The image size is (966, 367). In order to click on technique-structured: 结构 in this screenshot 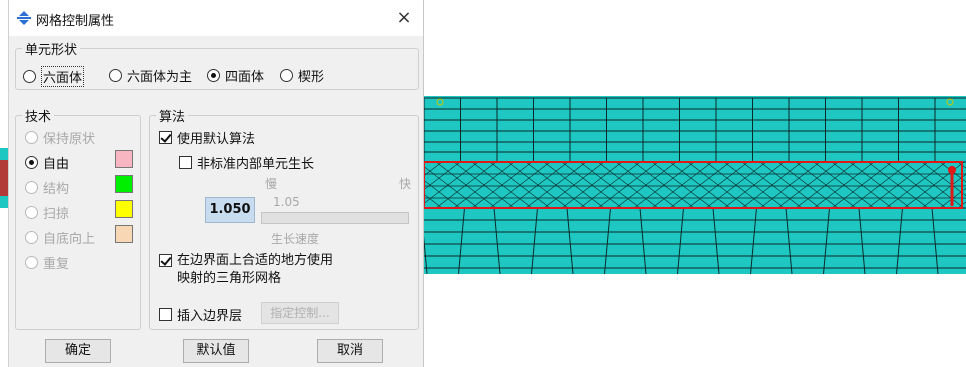, I will do `click(47, 187)`.